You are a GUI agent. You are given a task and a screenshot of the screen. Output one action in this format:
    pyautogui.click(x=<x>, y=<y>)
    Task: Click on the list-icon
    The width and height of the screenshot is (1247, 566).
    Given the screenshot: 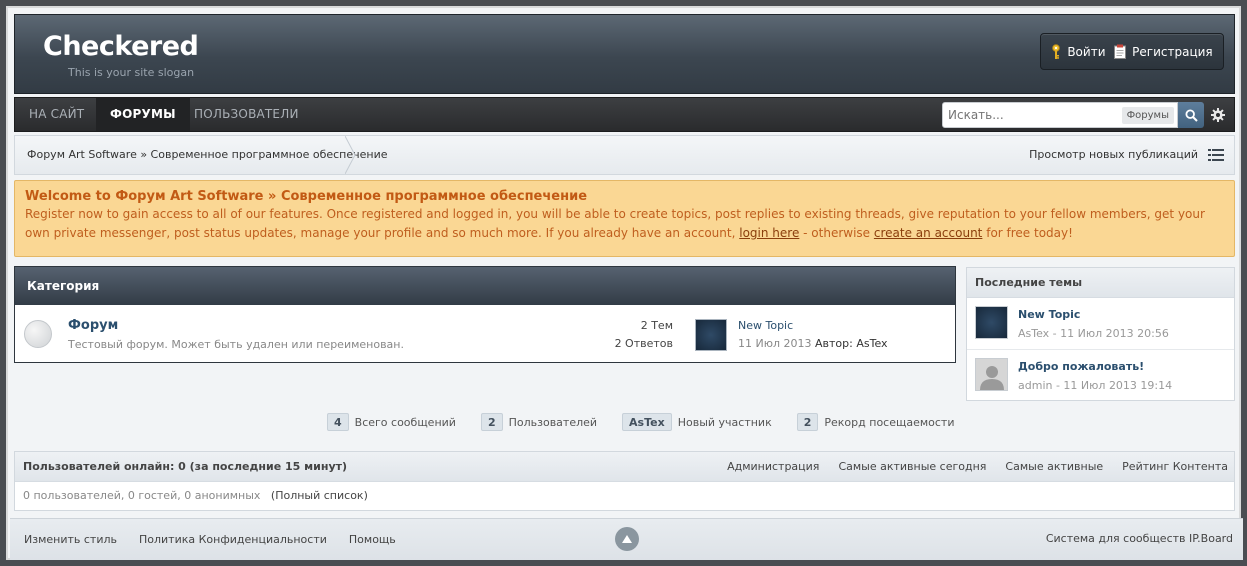 What is the action you would take?
    pyautogui.click(x=1216, y=155)
    